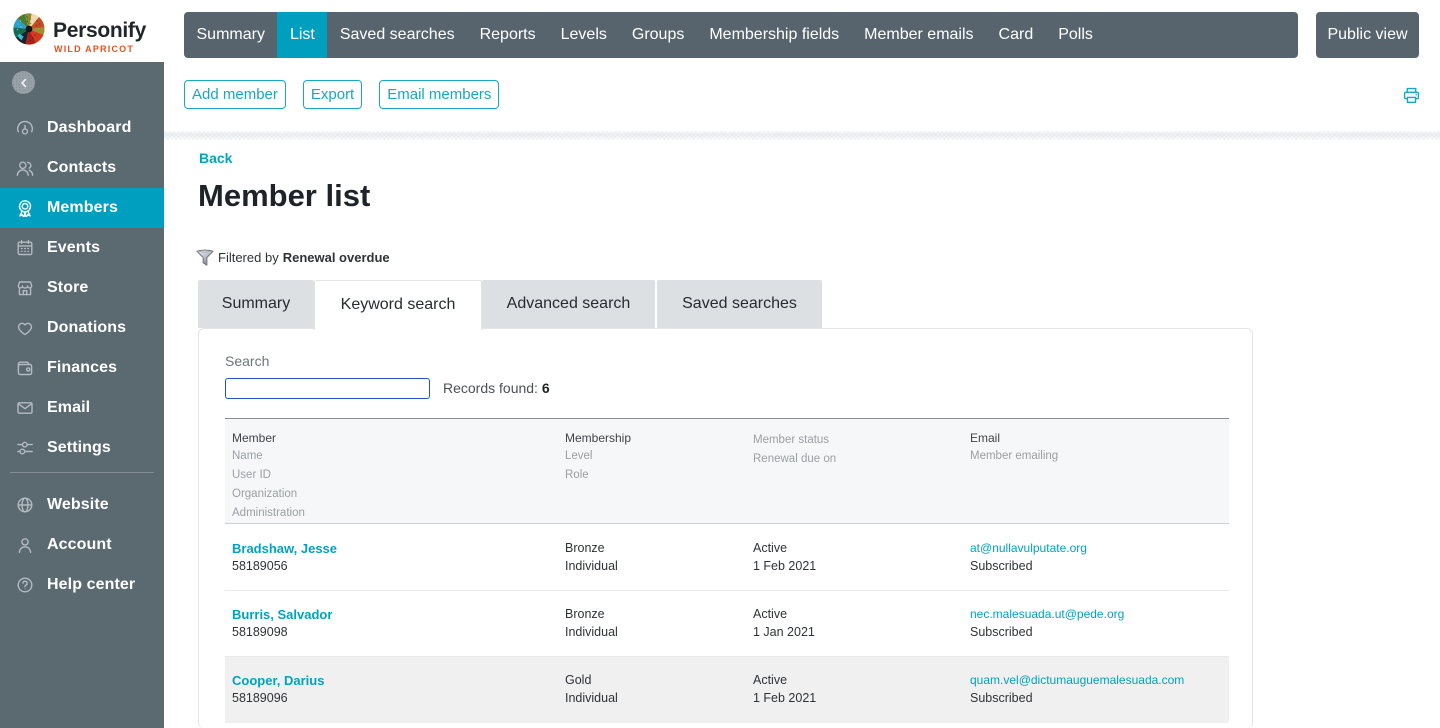 The image size is (1440, 728). What do you see at coordinates (94, 49) in the screenshot?
I see `svg-text: WILD APRICOT` at bounding box center [94, 49].